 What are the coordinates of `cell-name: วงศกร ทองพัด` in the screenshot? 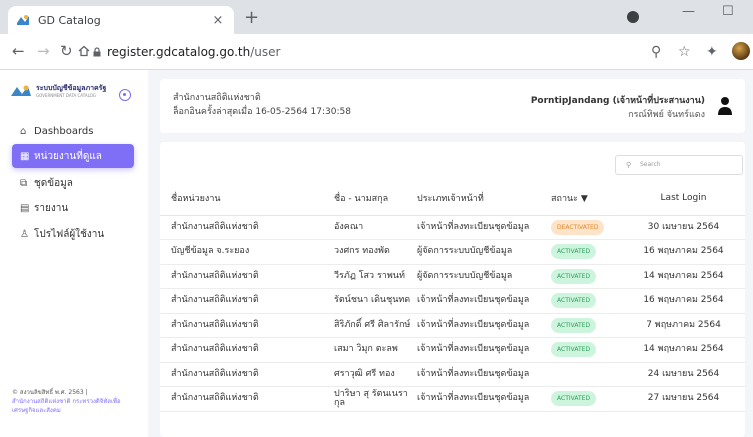 It's located at (375, 252).